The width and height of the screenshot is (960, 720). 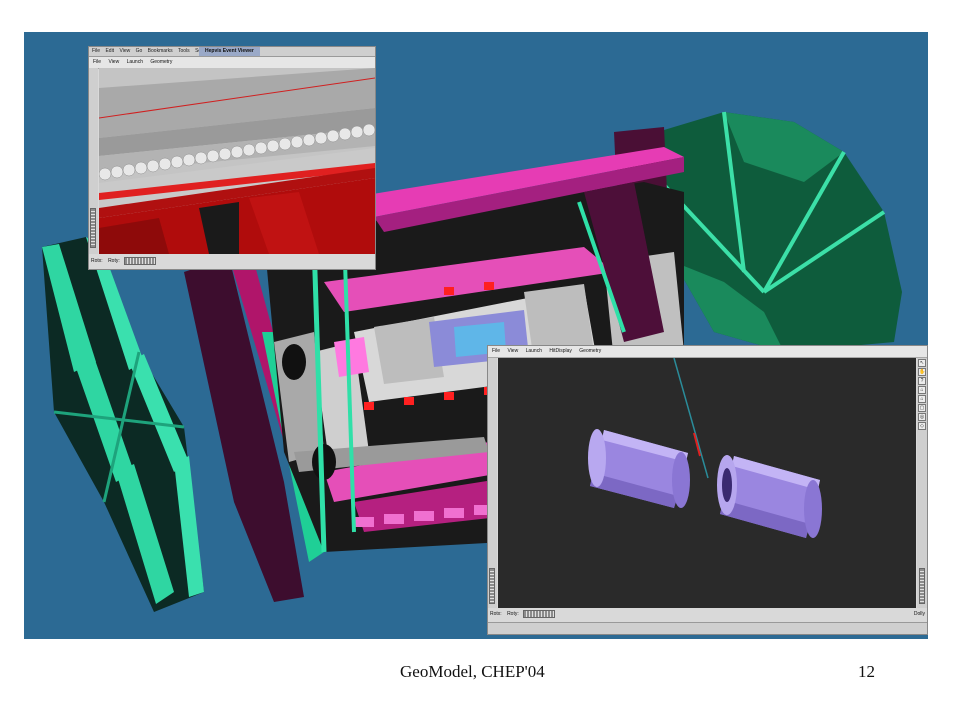 I want to click on perspective-icon: ◇, so click(x=922, y=426).